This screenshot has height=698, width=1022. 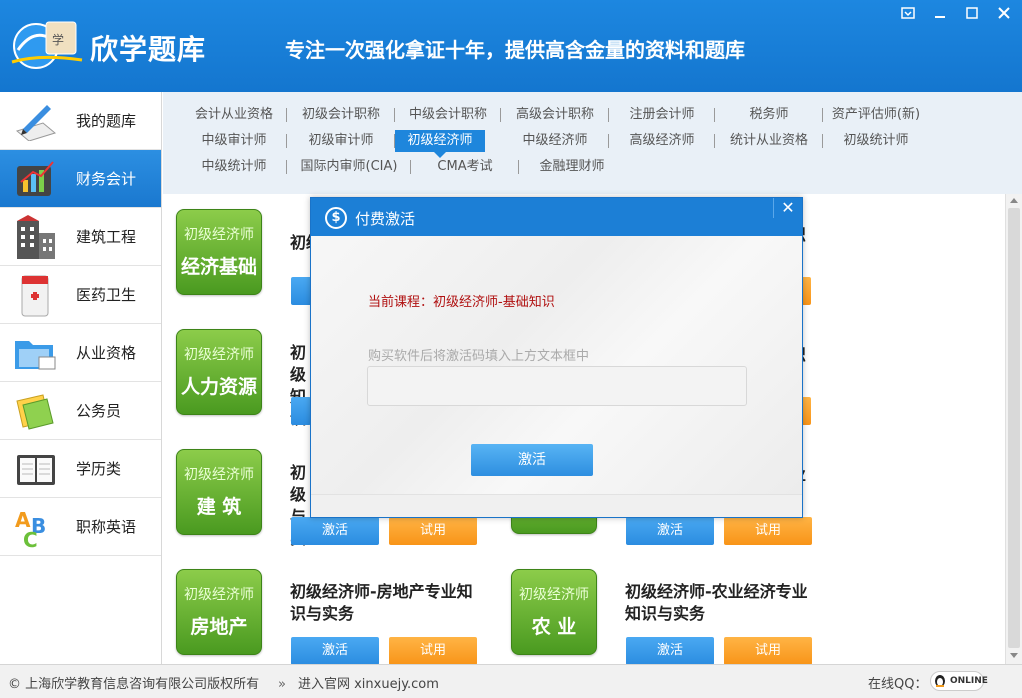 What do you see at coordinates (36, 353) in the screenshot?
I see `folder-icon` at bounding box center [36, 353].